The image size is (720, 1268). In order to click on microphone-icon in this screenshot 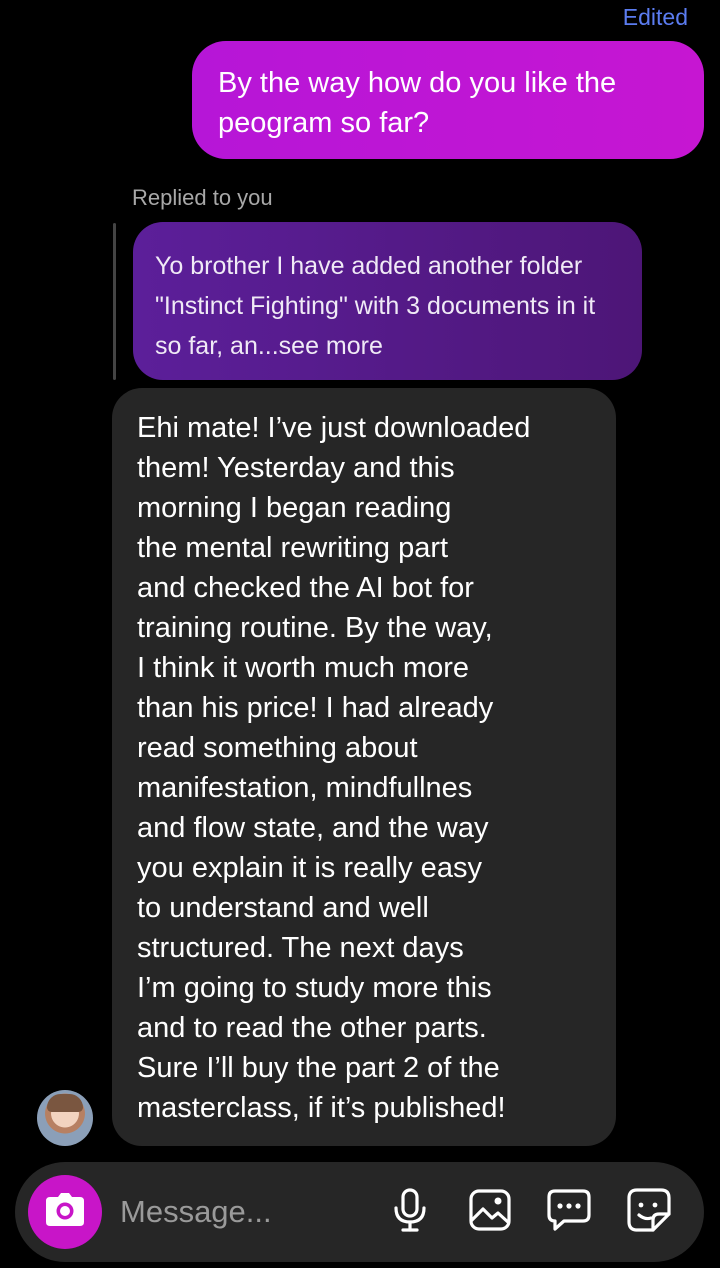, I will do `click(410, 1212)`.